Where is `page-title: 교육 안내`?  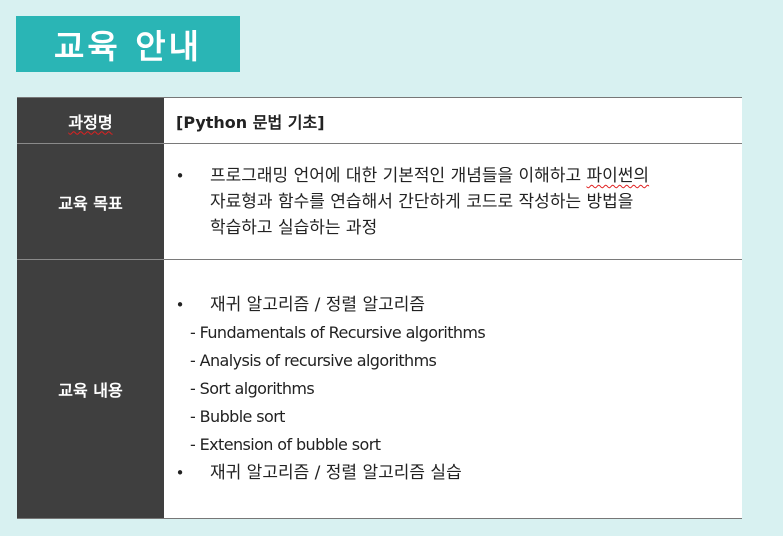
page-title: 교육 안내 is located at coordinates (128, 46).